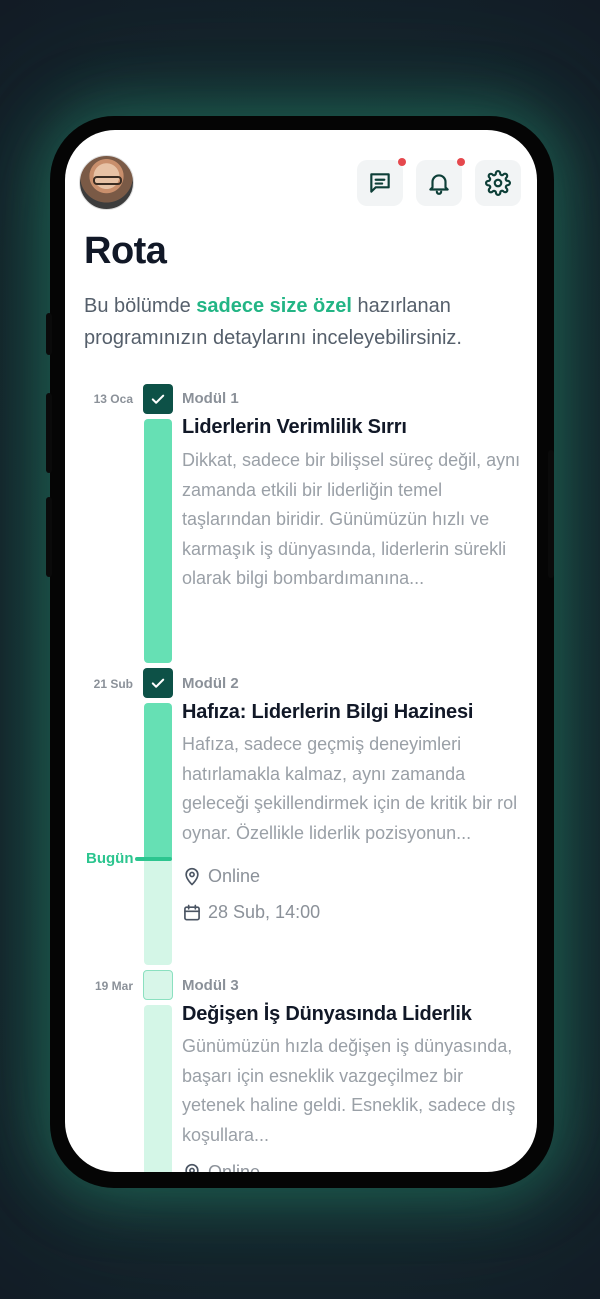 This screenshot has height=1299, width=600. I want to click on module-label: Modül 3, so click(210, 985).